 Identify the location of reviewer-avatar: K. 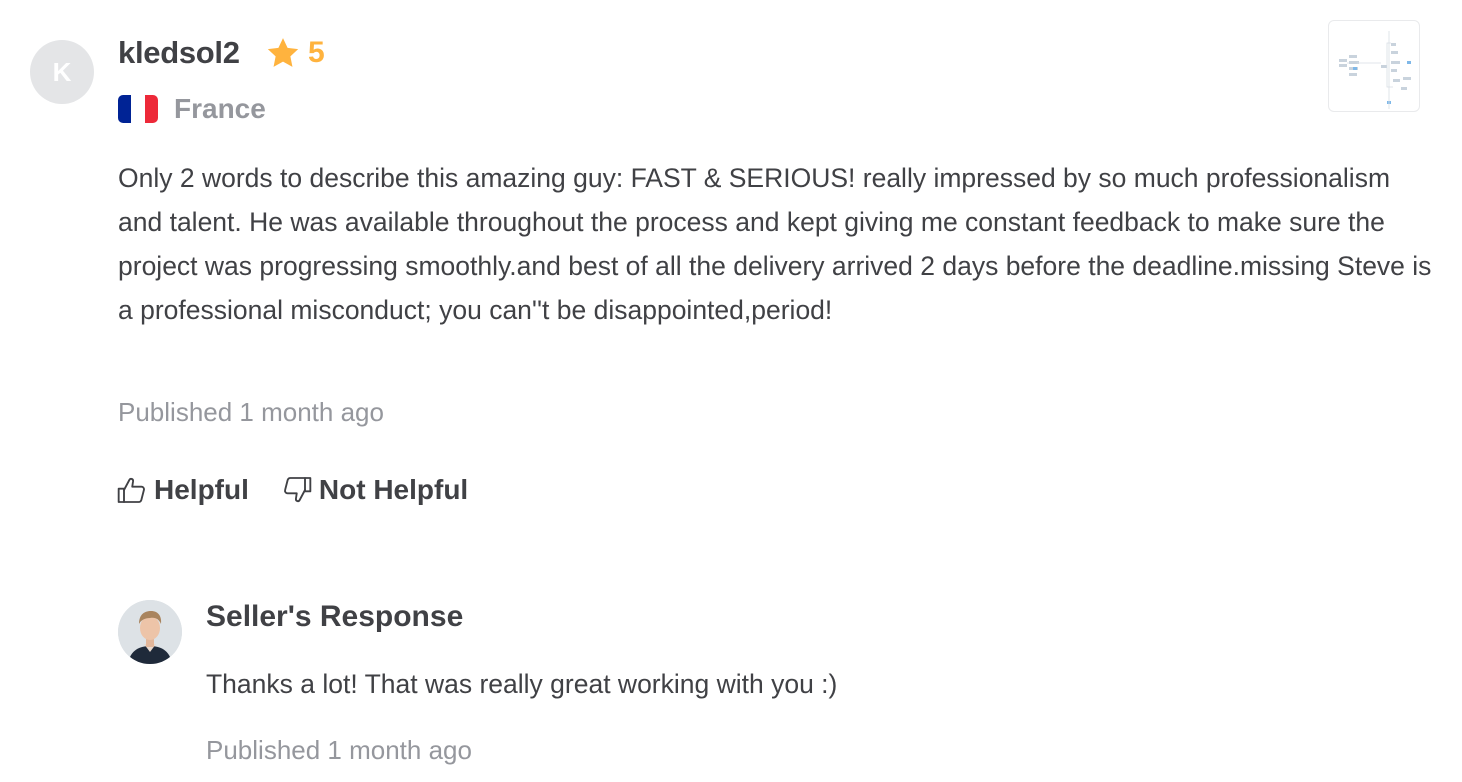
(62, 72).